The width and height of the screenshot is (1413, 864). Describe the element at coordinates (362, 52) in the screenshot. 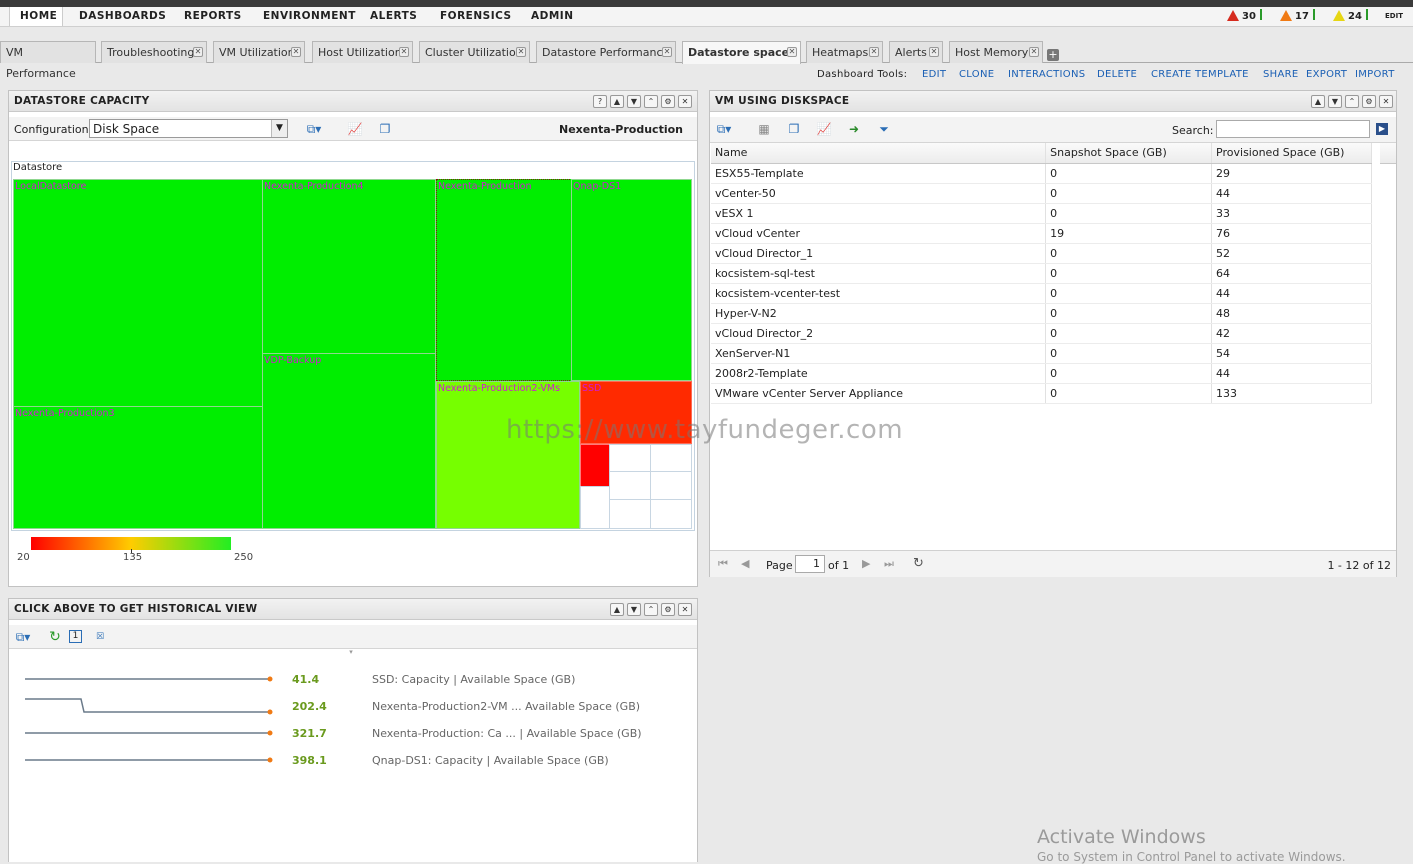

I see `tab-host-utilization: Host Utilization ✕` at that location.